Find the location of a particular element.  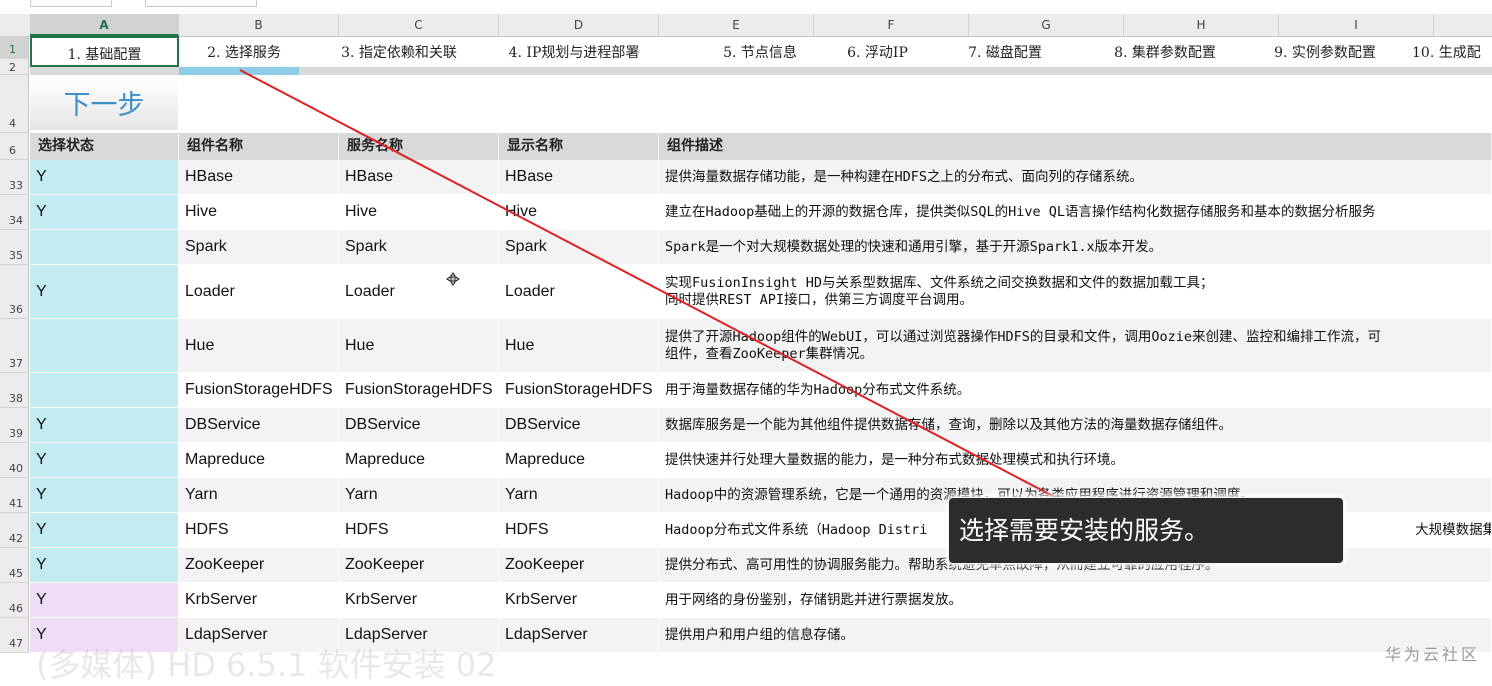

video-watermark: (多媒体) HD 6.5.1 软件安装 02 is located at coordinates (266, 665).